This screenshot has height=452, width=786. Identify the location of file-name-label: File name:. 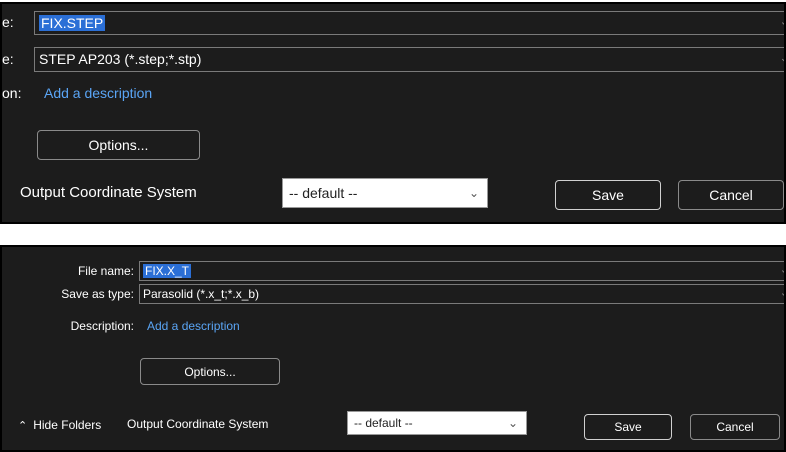
(105, 271).